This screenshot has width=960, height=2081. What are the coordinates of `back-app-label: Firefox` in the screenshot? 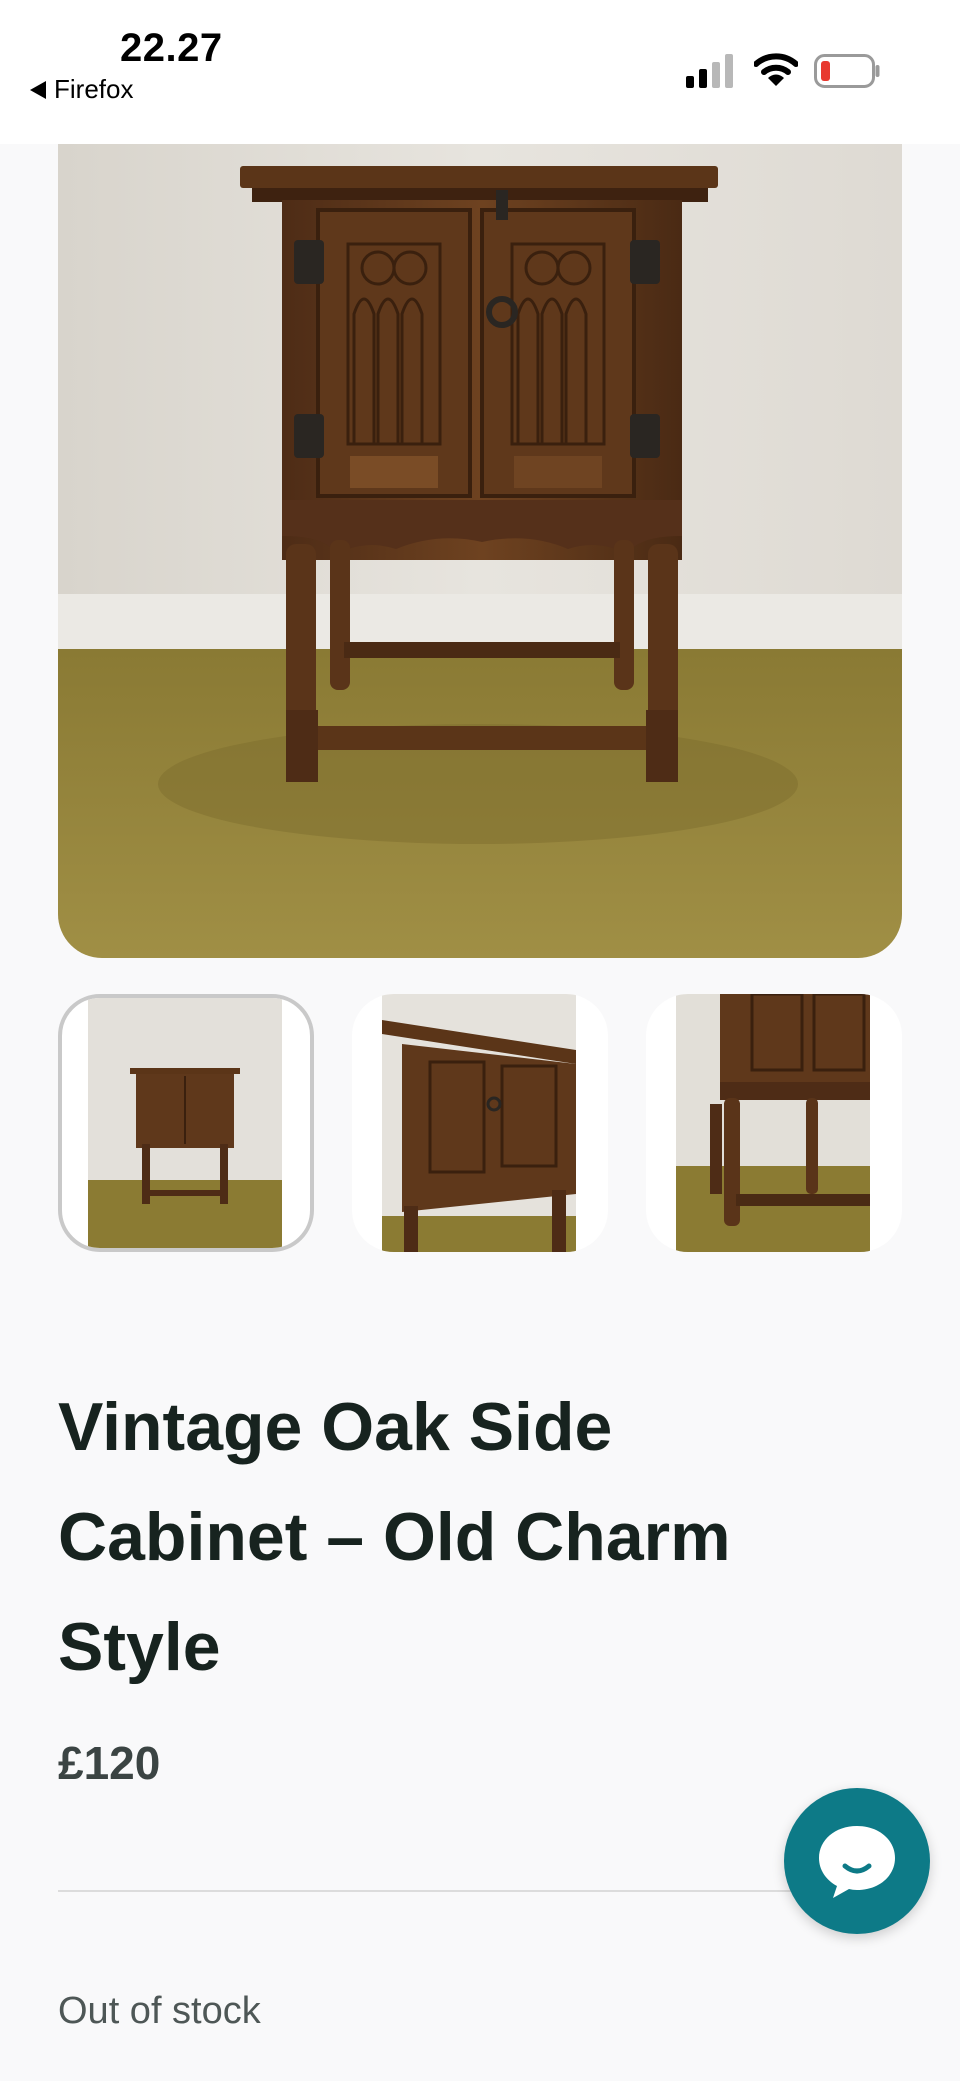 It's located at (94, 89).